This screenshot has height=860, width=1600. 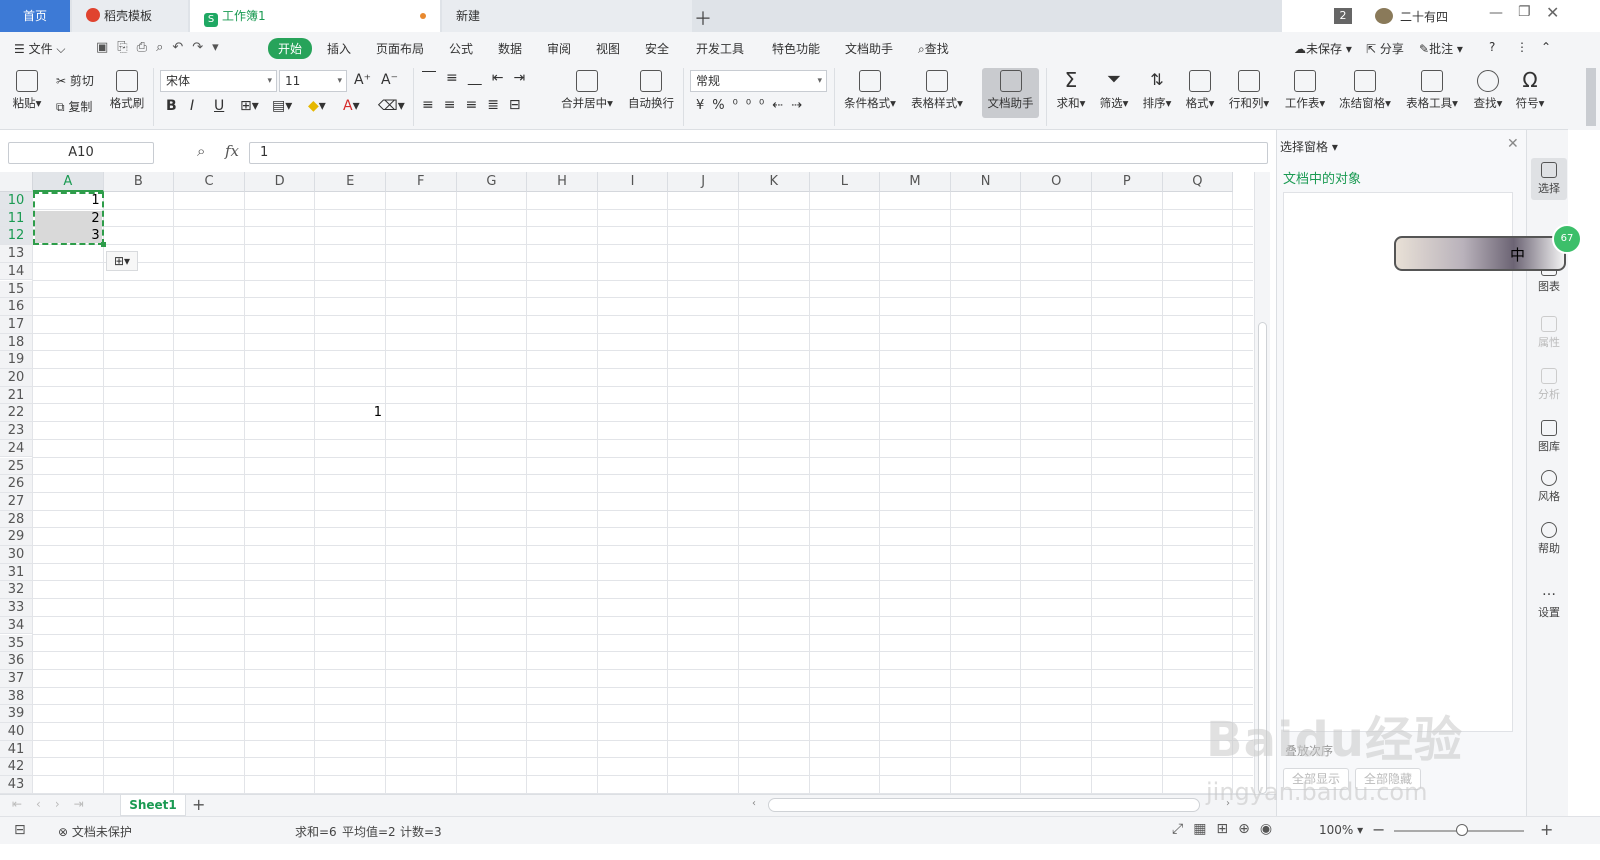 What do you see at coordinates (95, 831) in the screenshot?
I see `protect-status: ⊗ 文档未保护` at bounding box center [95, 831].